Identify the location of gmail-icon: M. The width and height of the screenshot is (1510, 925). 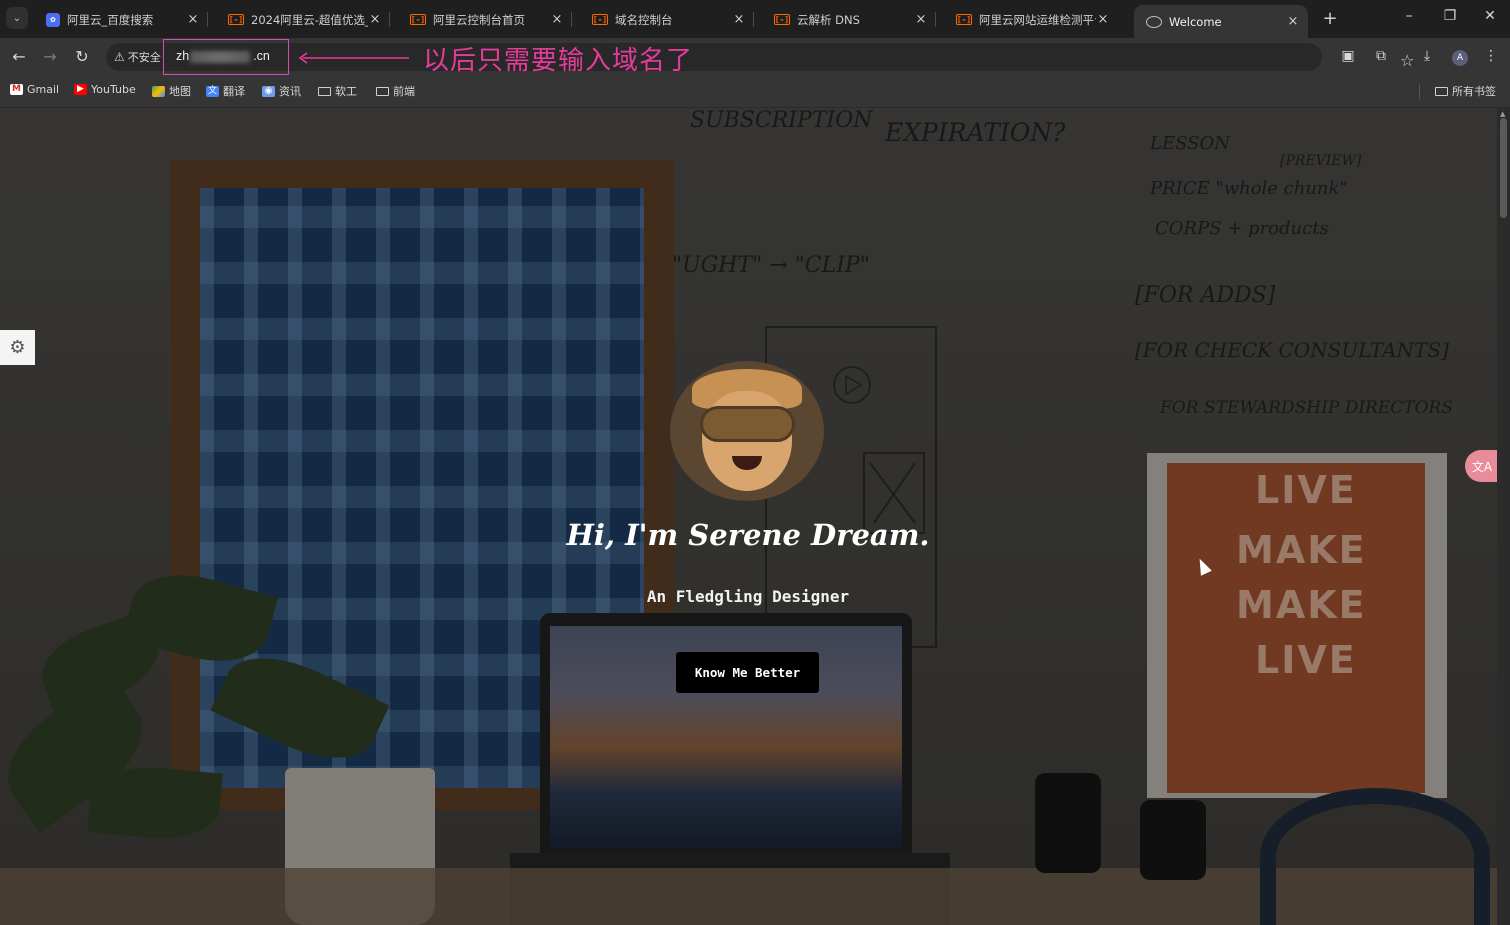
(16, 89).